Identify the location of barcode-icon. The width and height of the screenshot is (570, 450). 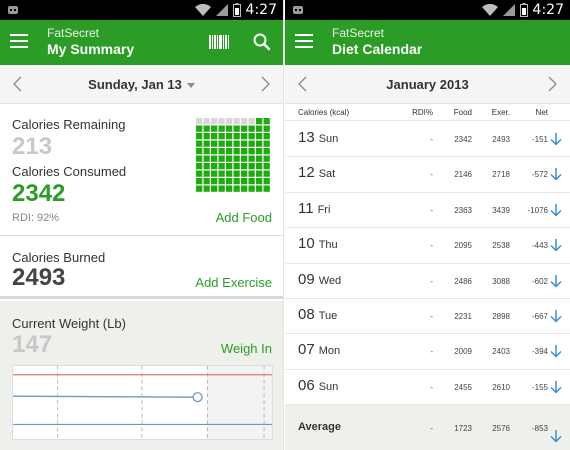
(219, 42).